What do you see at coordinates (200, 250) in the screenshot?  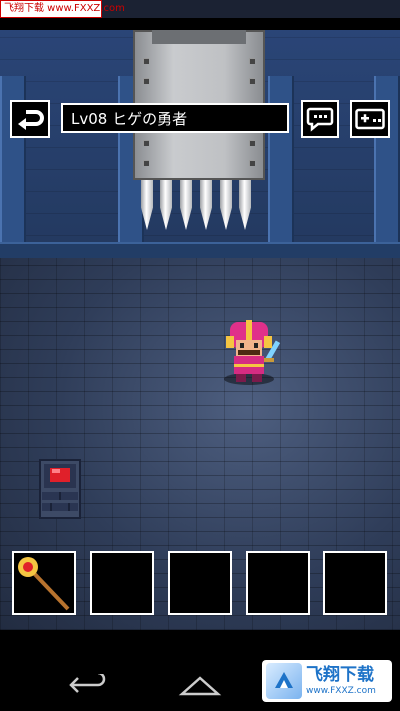 I see `wall-ledge` at bounding box center [200, 250].